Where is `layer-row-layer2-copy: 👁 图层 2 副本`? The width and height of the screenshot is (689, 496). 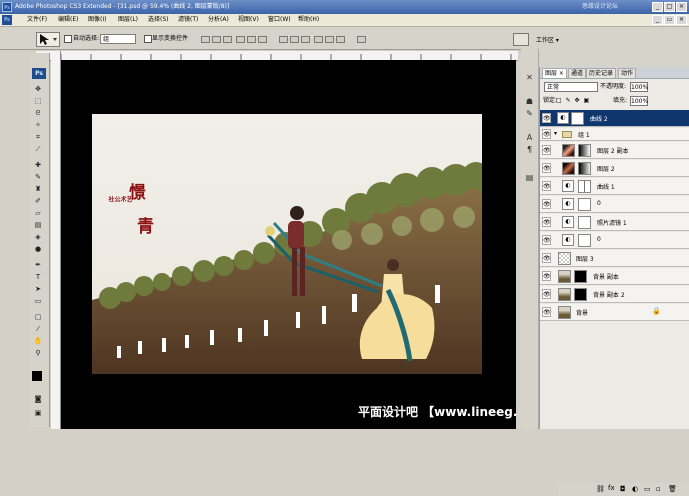
layer-row-layer2-copy: 👁 图层 2 副本 is located at coordinates (614, 150).